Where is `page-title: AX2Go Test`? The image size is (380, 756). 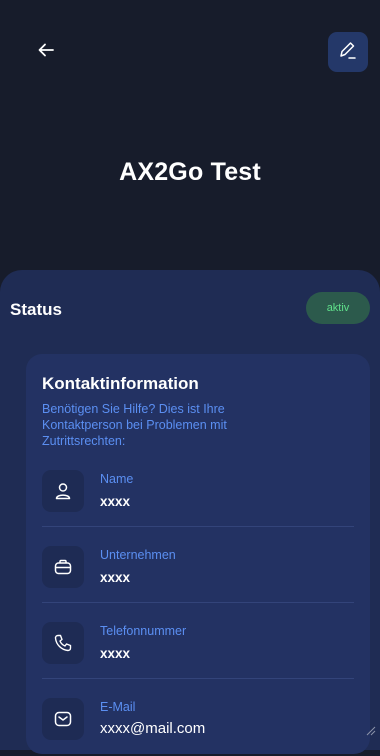 page-title: AX2Go Test is located at coordinates (190, 172).